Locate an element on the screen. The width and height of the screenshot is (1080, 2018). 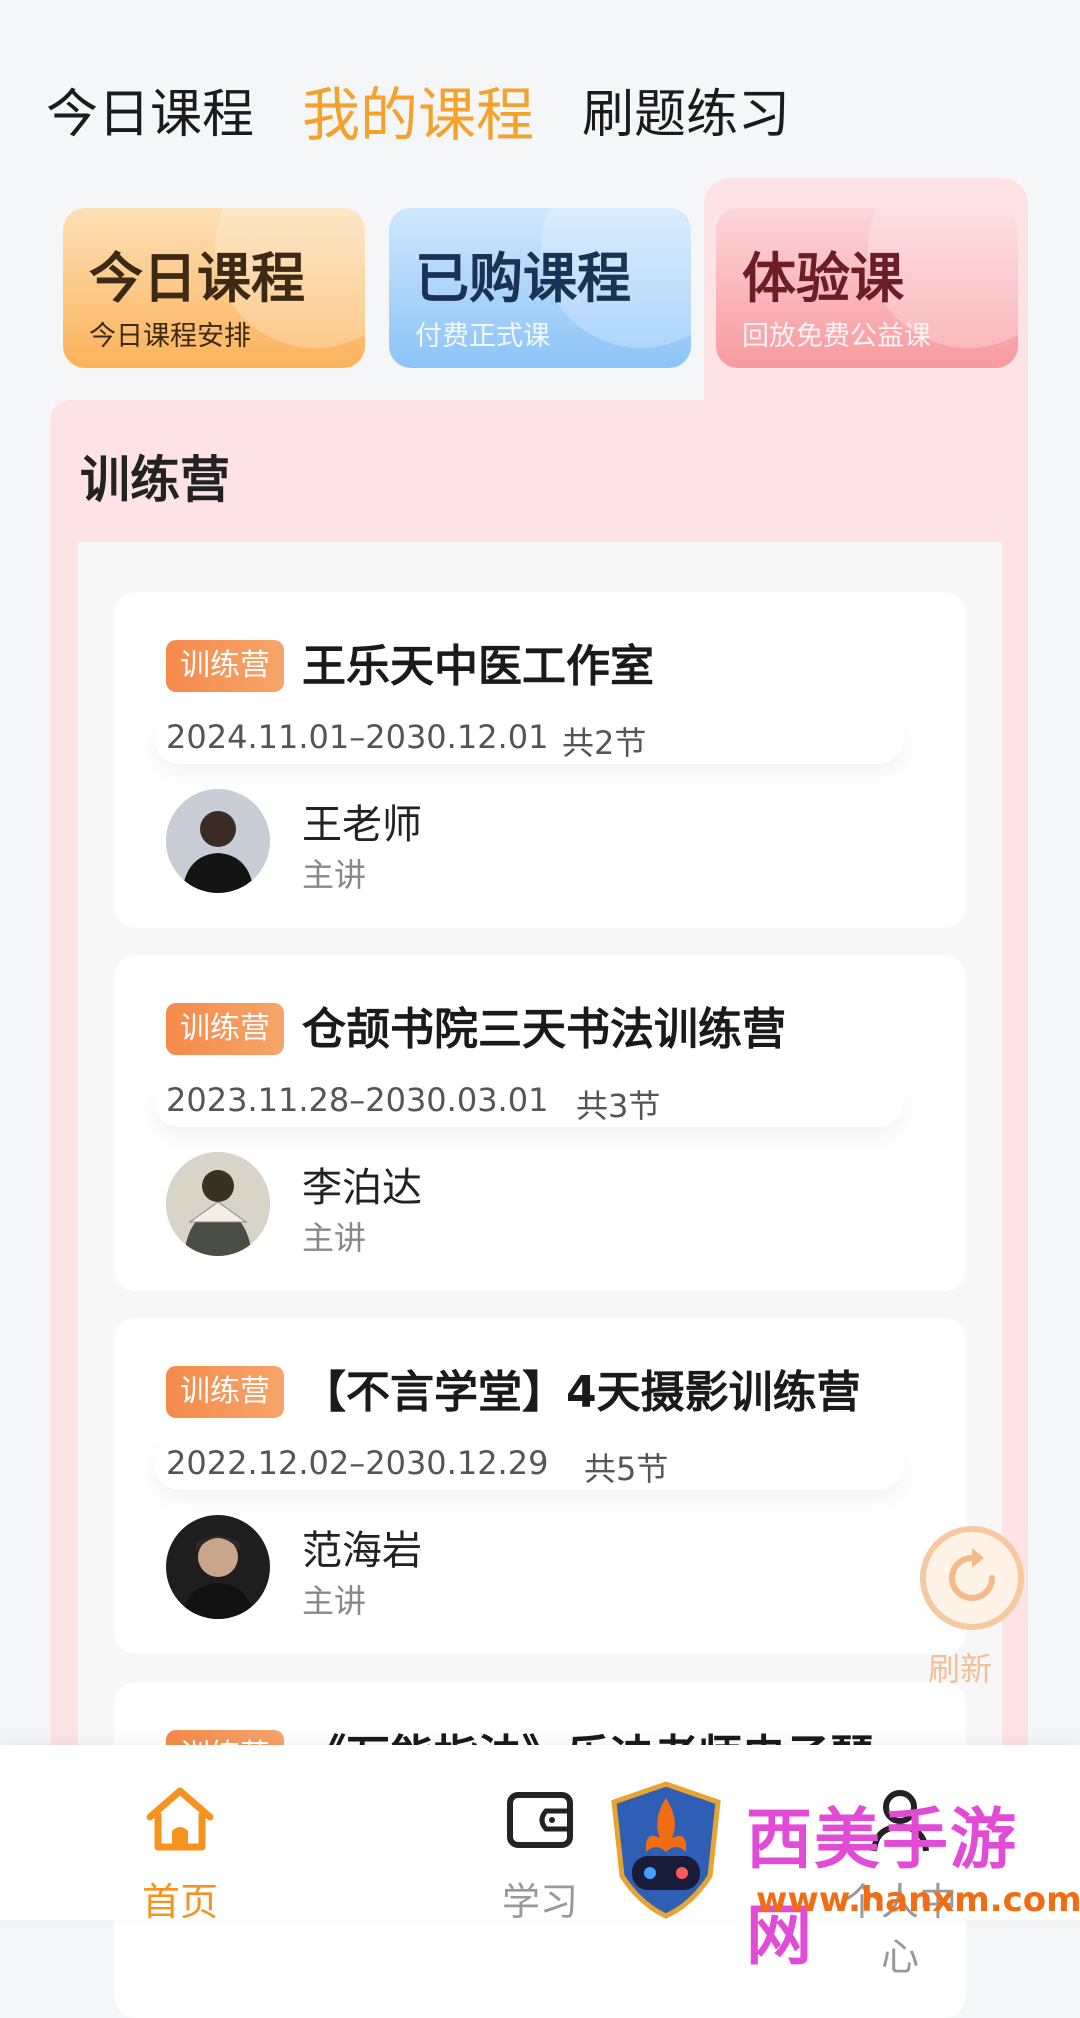
course-title: 王乐天中医工作室 is located at coordinates (478, 666).